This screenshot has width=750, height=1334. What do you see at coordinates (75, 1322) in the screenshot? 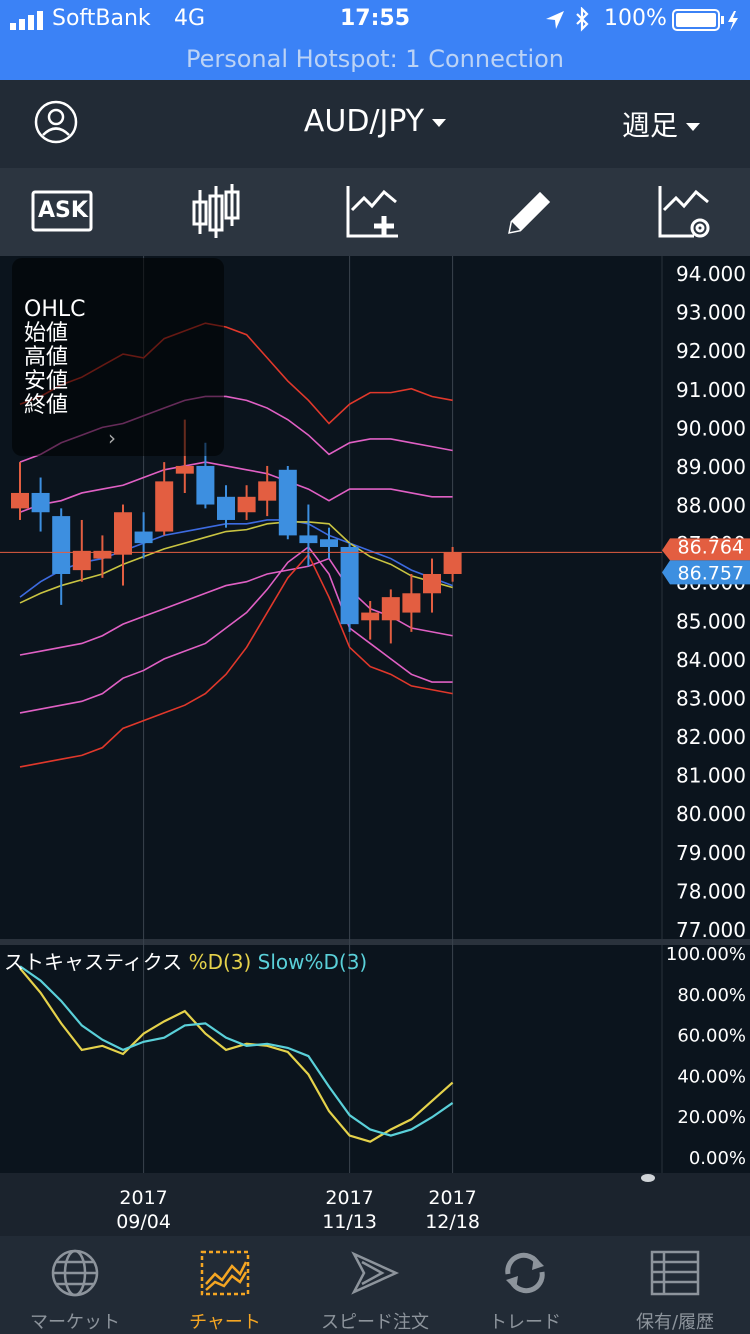
I see `tab-market-label: マーケット` at bounding box center [75, 1322].